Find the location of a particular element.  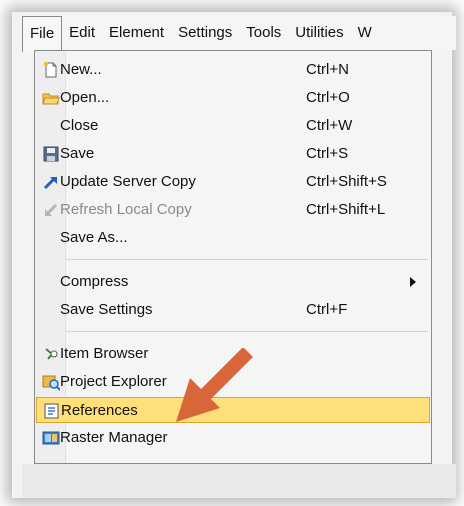

menu-item-shortcut: Ctrl+F is located at coordinates (327, 309).